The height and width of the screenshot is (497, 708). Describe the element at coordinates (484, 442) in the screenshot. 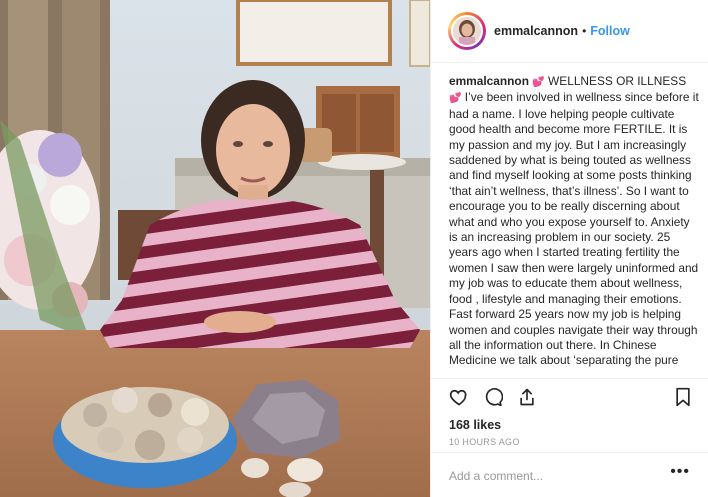

I see `post-timestamp: 10 HOURS AGO` at that location.